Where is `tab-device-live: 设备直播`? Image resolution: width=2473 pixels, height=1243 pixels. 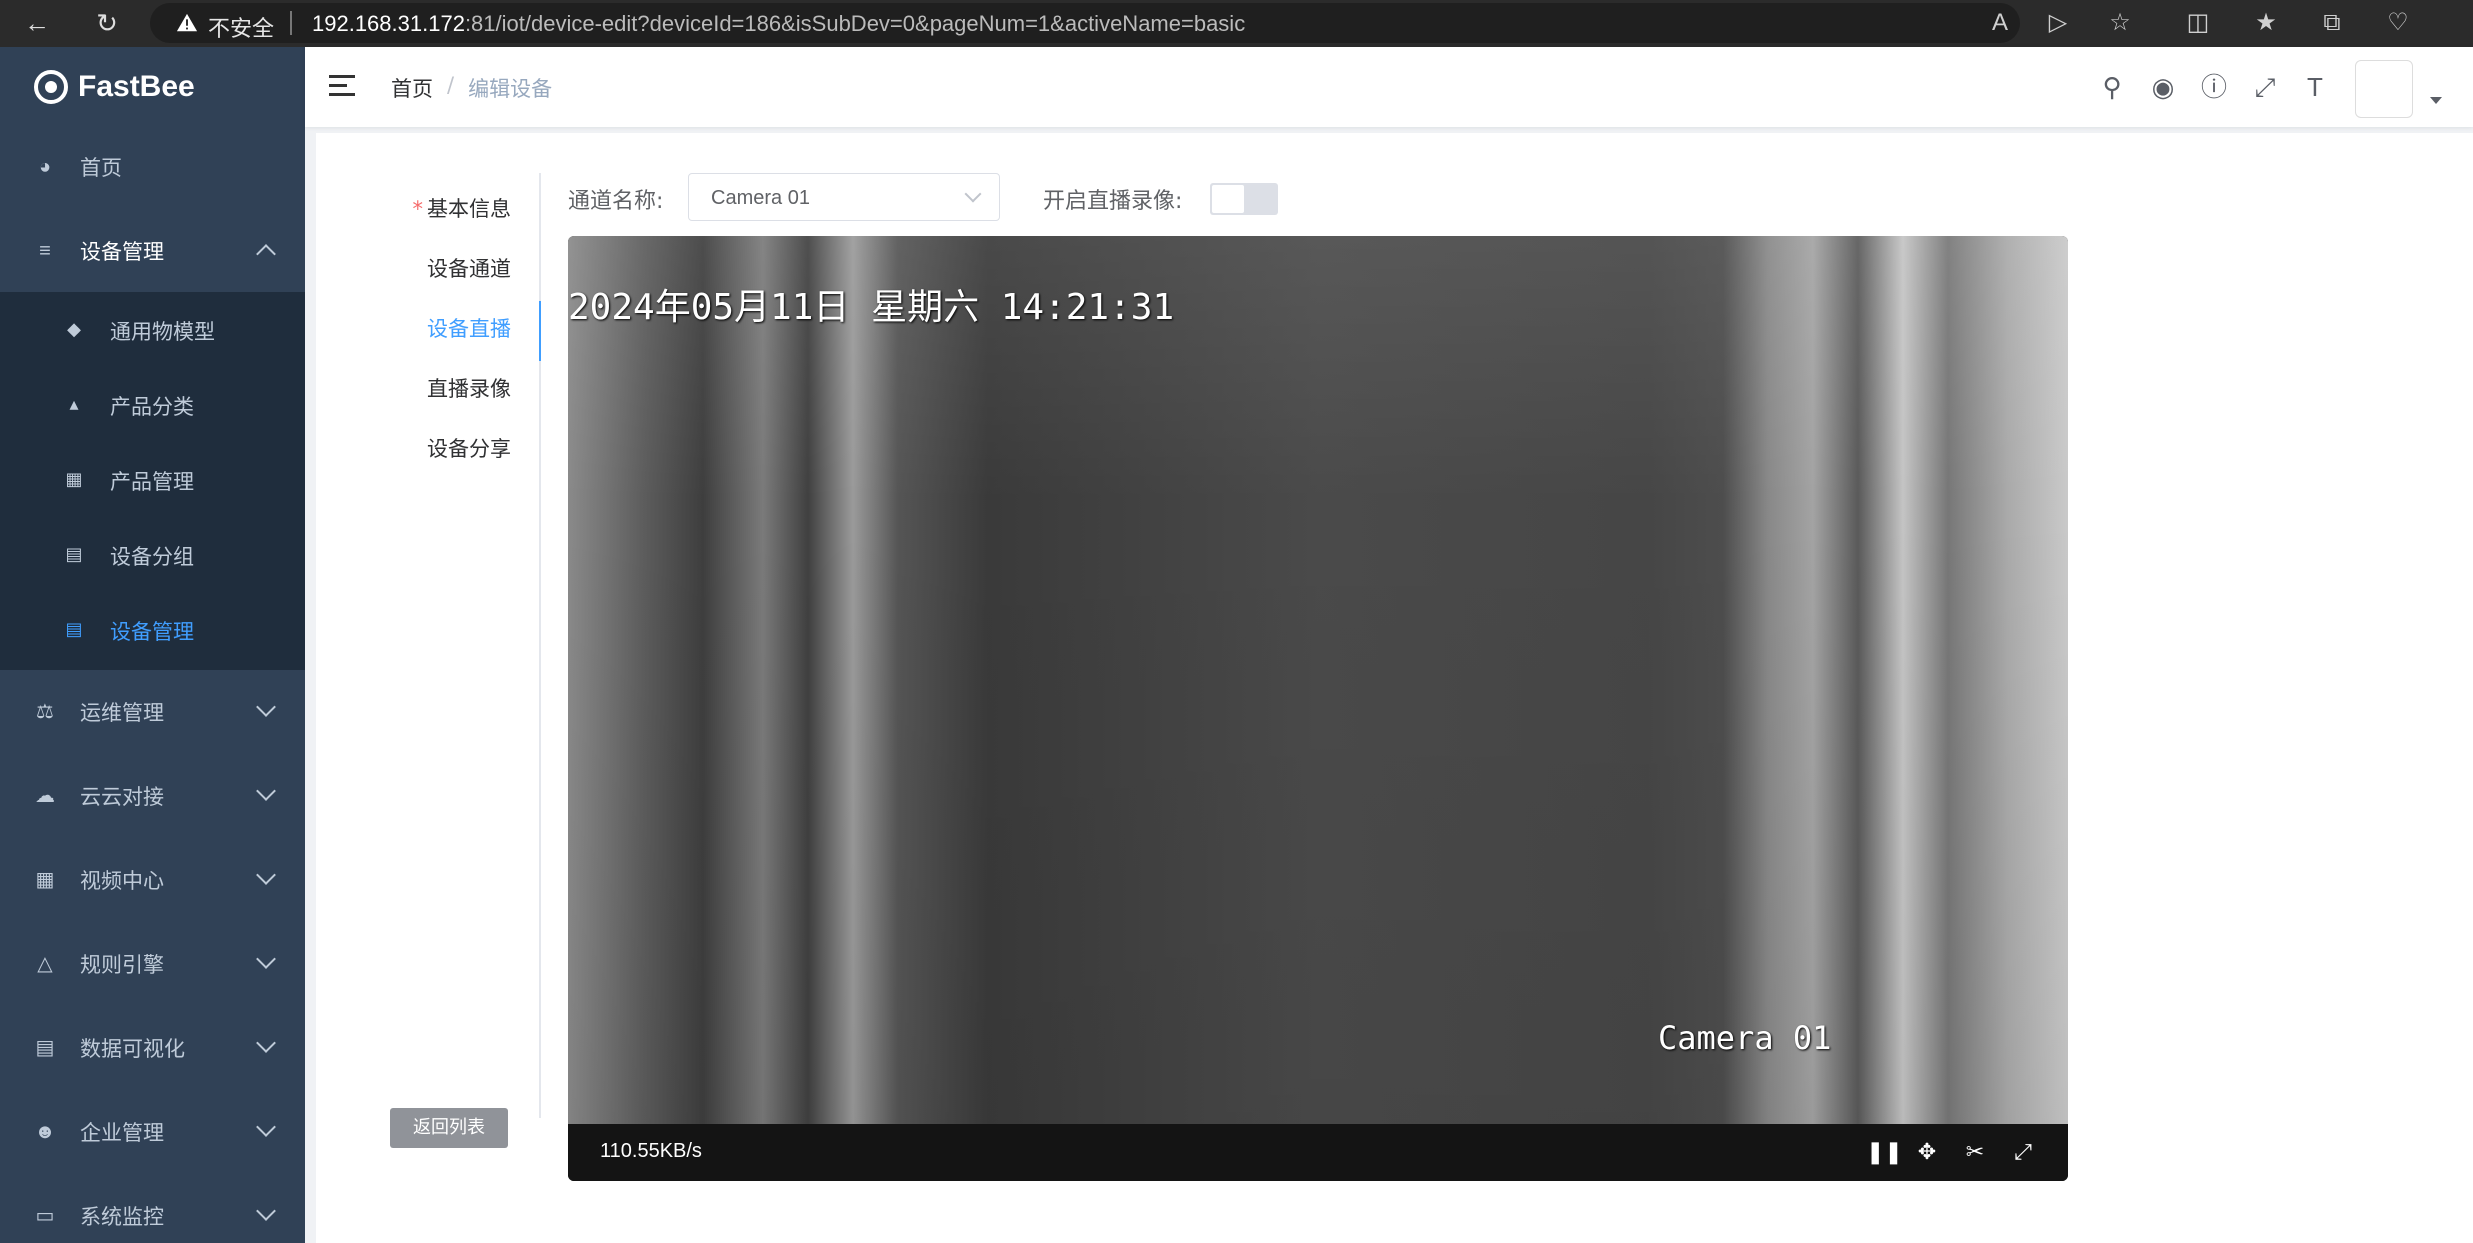
tab-device-live: 设备直播 is located at coordinates (469, 333).